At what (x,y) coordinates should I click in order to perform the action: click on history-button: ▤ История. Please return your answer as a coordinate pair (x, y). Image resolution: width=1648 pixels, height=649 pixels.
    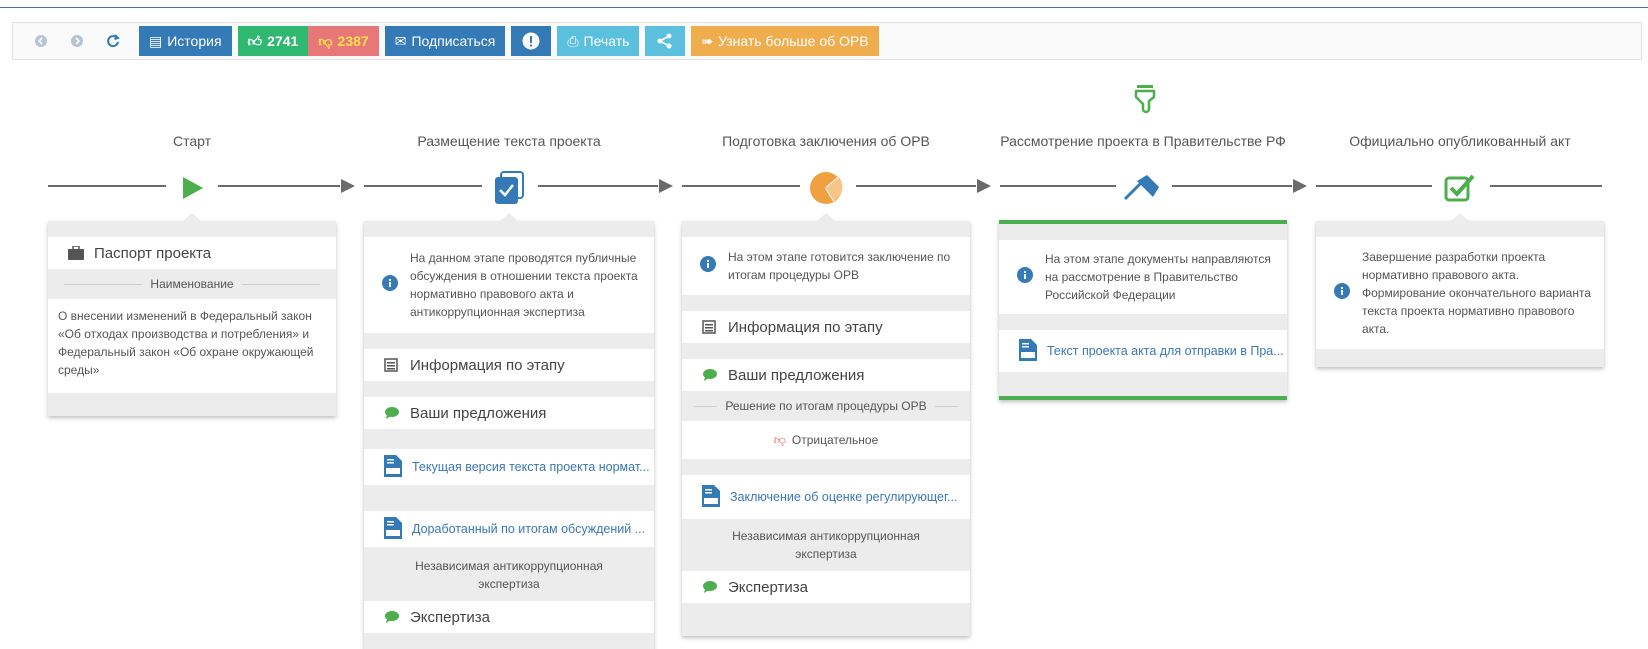
    Looking at the image, I should click on (185, 41).